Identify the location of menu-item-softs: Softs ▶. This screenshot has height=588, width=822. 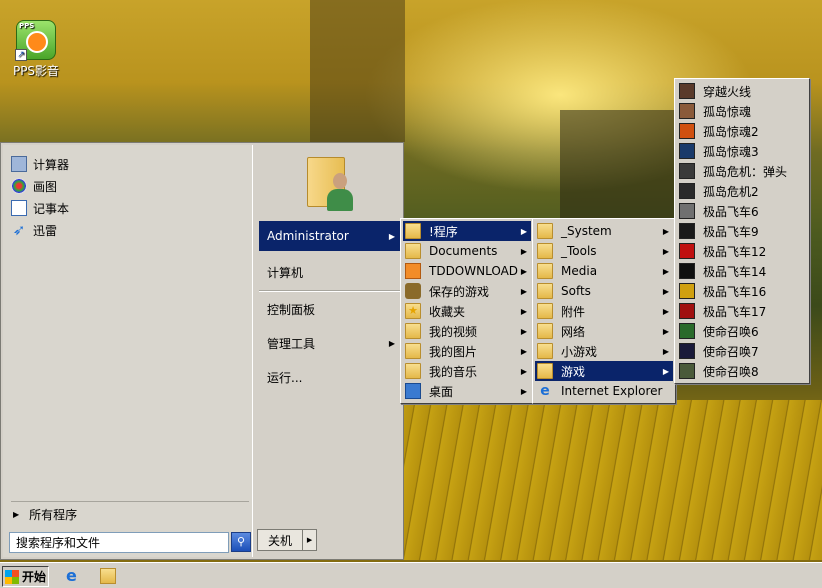
(604, 291).